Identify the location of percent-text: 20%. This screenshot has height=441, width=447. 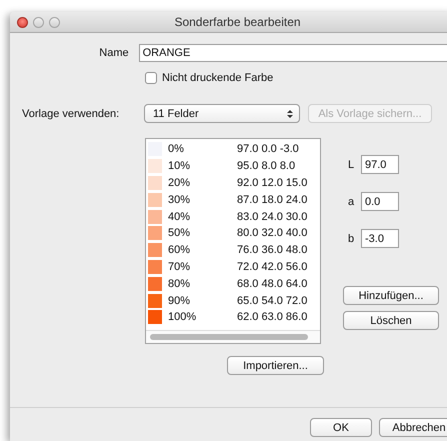
(180, 182).